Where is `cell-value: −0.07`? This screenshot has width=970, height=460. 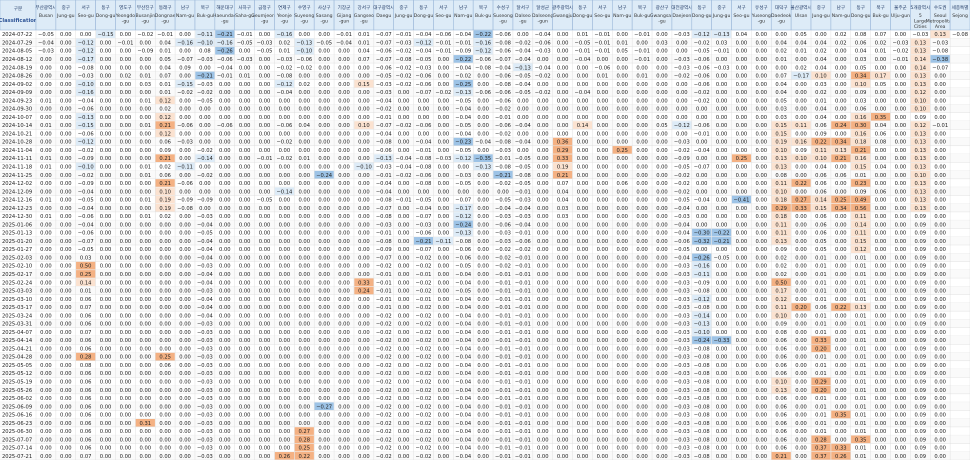 cell-value: −0.07 is located at coordinates (384, 126).